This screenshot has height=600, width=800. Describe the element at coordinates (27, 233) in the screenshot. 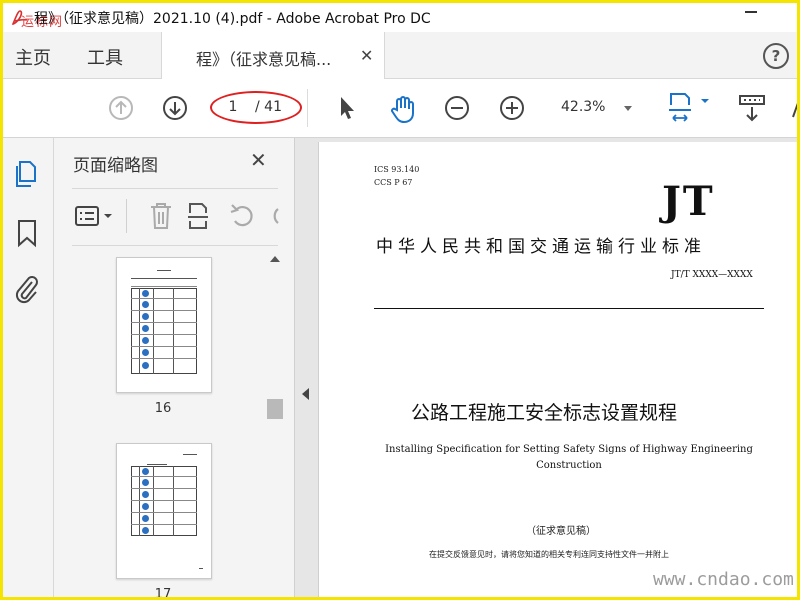

I see `bookmark-icon` at that location.